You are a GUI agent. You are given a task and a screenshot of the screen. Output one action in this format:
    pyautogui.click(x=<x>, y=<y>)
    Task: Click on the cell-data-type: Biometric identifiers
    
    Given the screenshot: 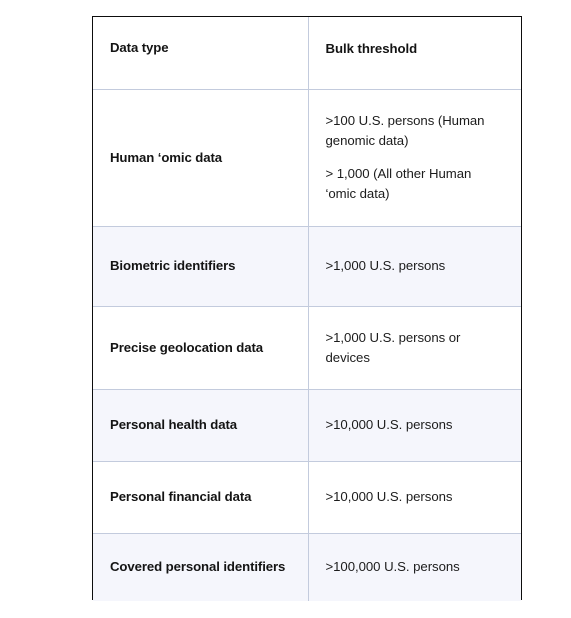 What is the action you would take?
    pyautogui.click(x=201, y=266)
    